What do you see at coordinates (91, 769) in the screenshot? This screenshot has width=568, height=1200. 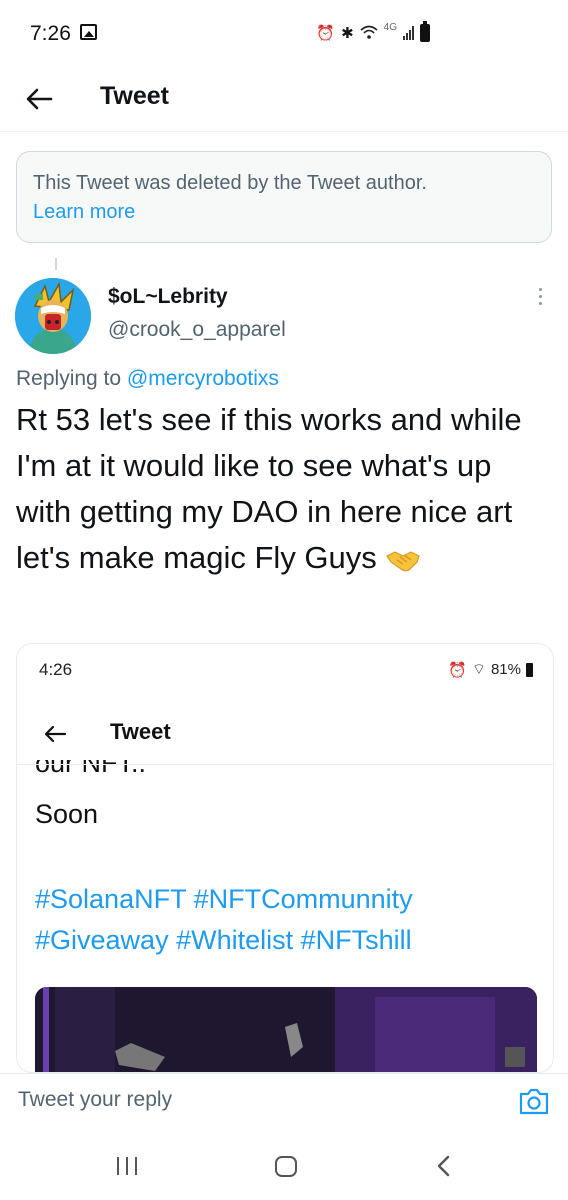 I see `embed-cut-text-value: our NFT..` at bounding box center [91, 769].